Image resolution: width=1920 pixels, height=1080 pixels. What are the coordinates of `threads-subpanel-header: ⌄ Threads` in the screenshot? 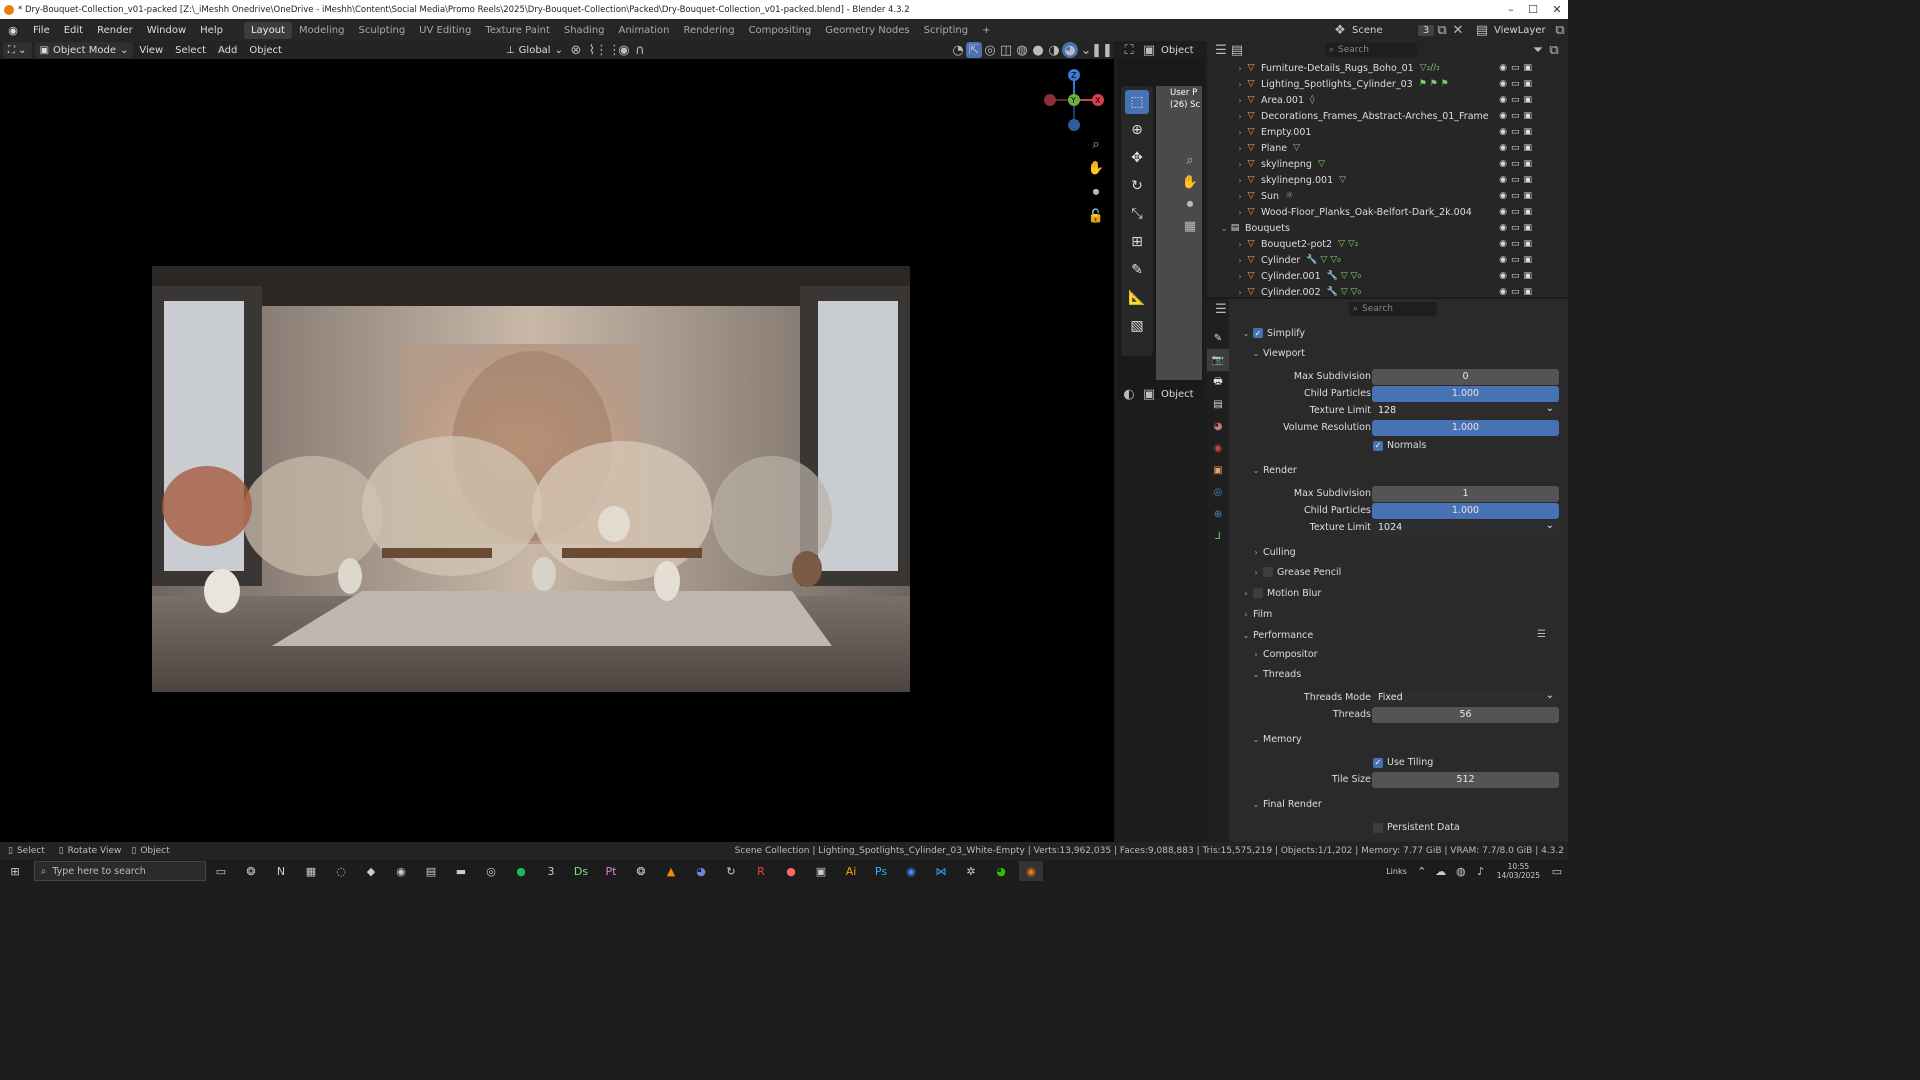 It's located at (1275, 674).